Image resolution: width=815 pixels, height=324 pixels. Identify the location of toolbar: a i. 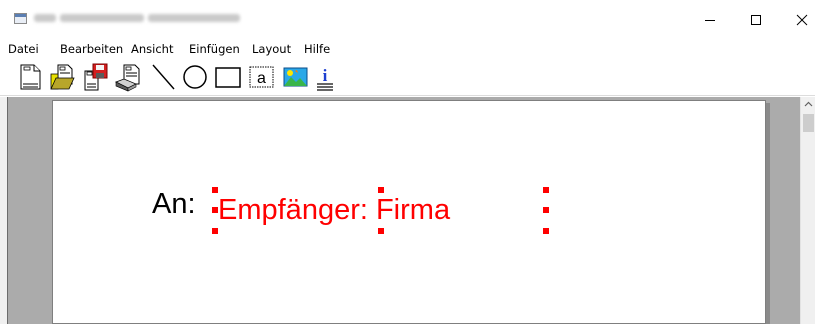
(407, 78).